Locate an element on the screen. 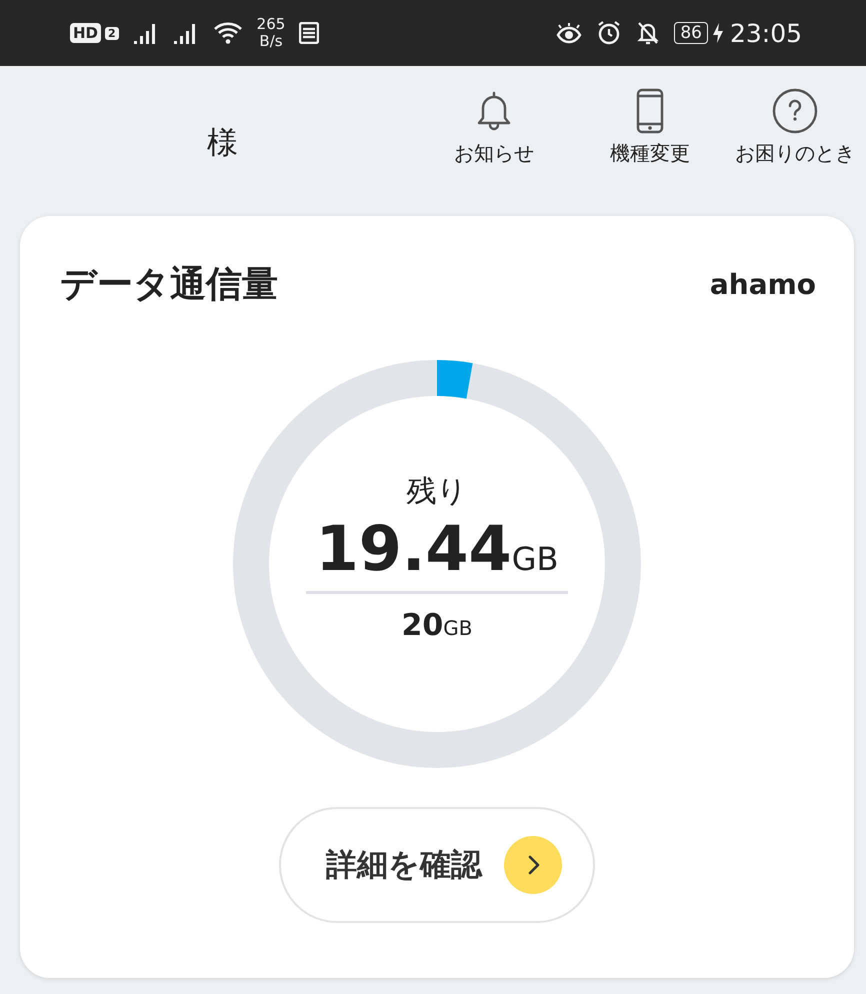 This screenshot has width=866, height=994. sim-number: 2 is located at coordinates (112, 33).